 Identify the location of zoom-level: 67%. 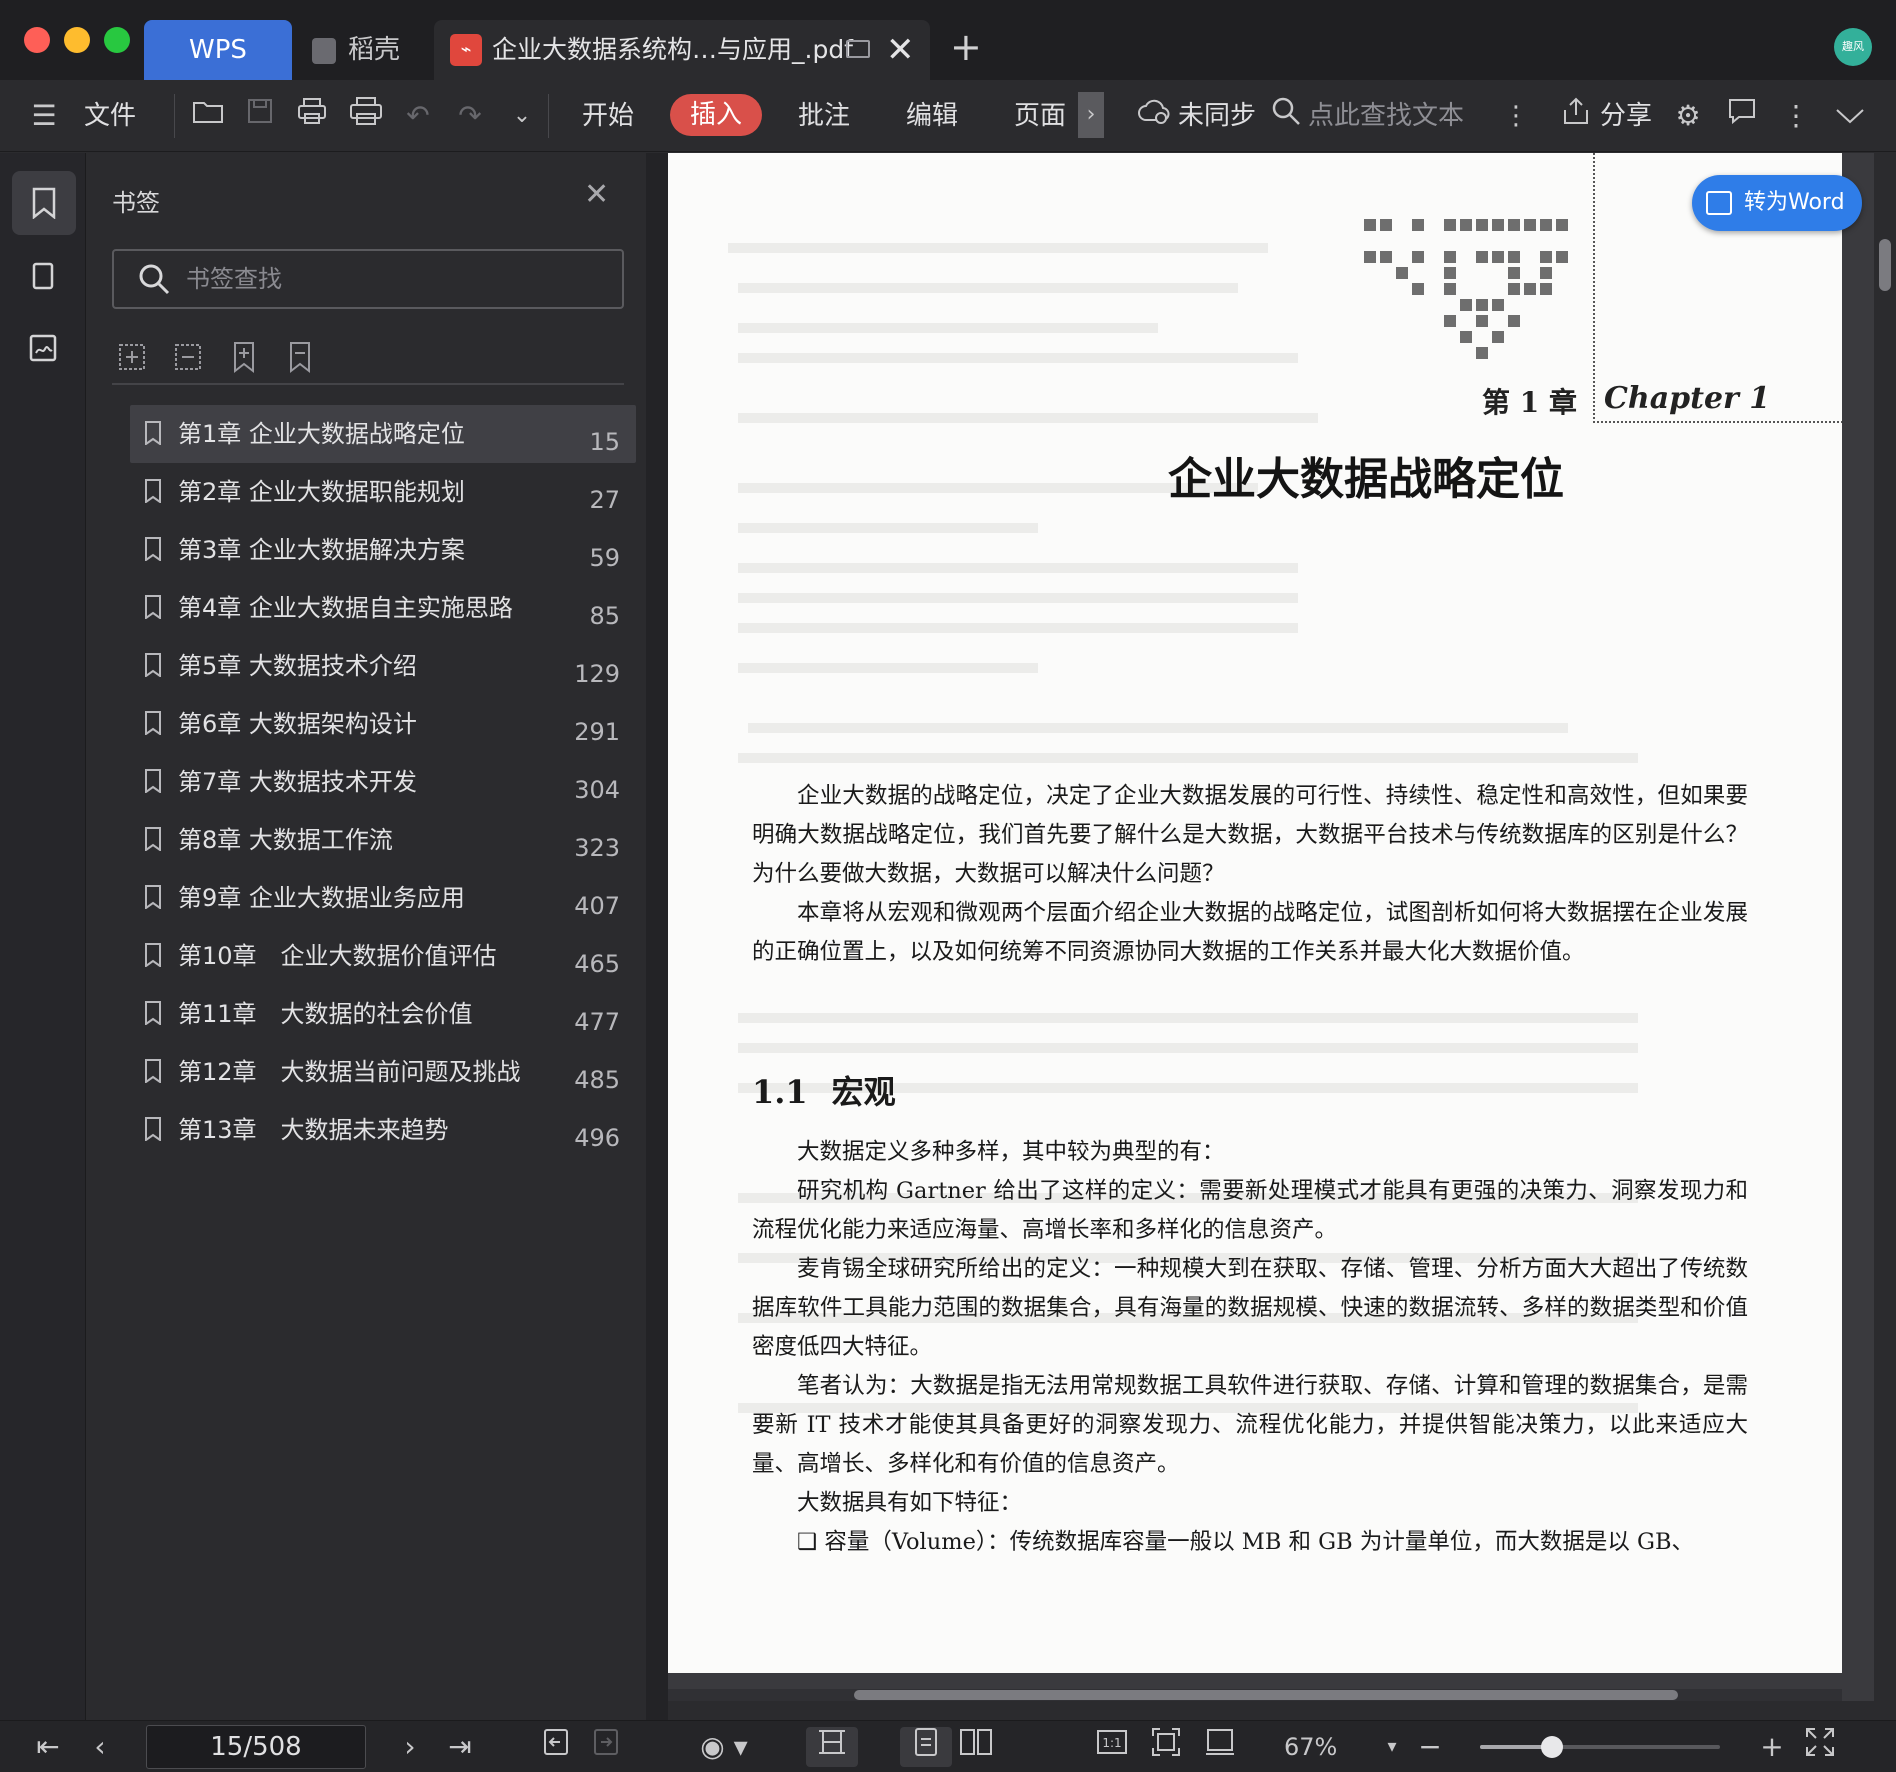
(1310, 1746).